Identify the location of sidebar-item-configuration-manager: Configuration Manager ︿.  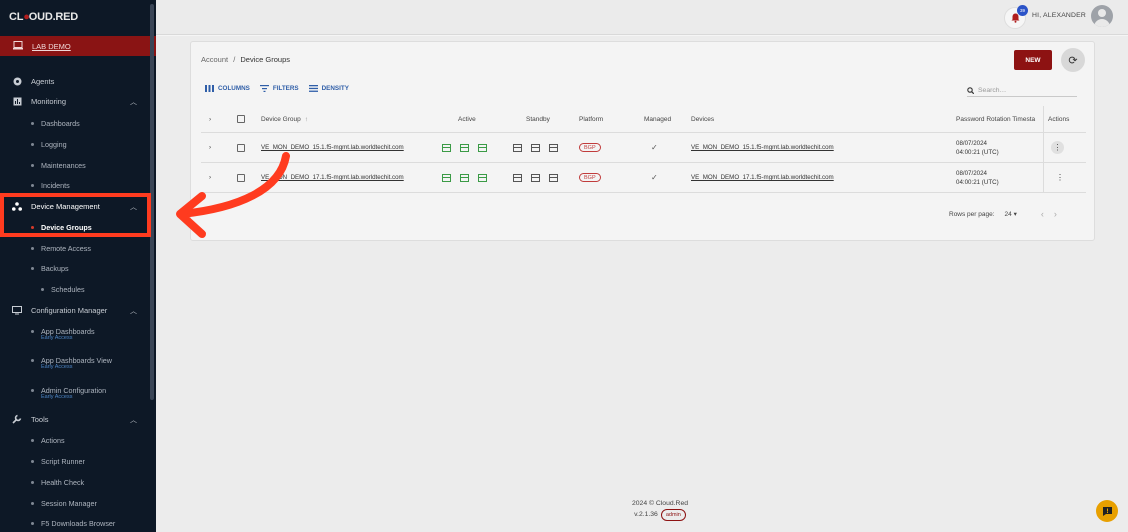
(75, 310).